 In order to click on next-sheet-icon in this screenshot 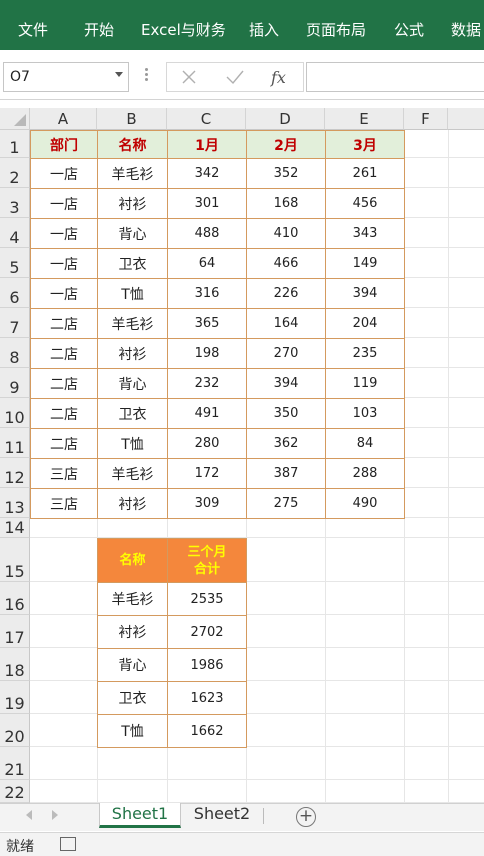, I will do `click(55, 815)`.